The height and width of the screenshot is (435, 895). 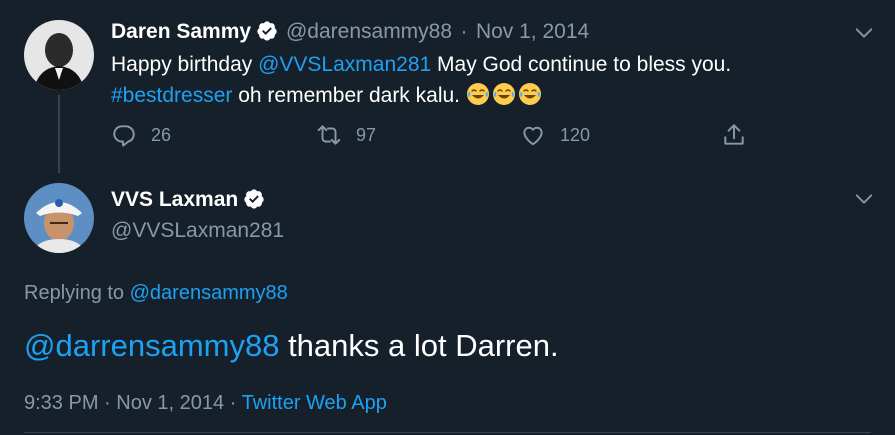 I want to click on text-segment: thanks a lot Darren., so click(x=419, y=345).